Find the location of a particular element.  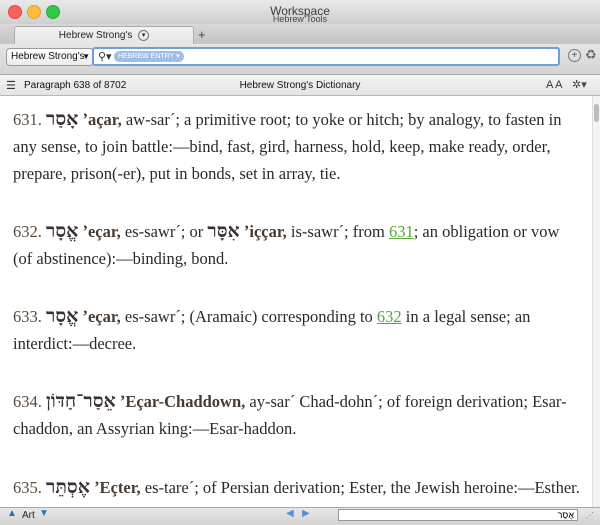

vertical-scrollbar is located at coordinates (596, 302).